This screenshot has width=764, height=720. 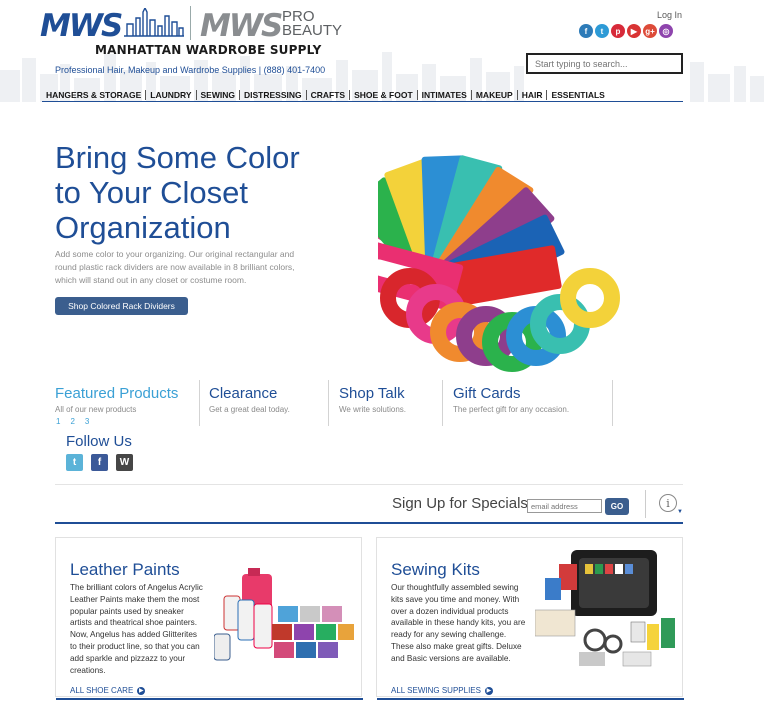 I want to click on card-title: Leather Paints, so click(x=125, y=570).